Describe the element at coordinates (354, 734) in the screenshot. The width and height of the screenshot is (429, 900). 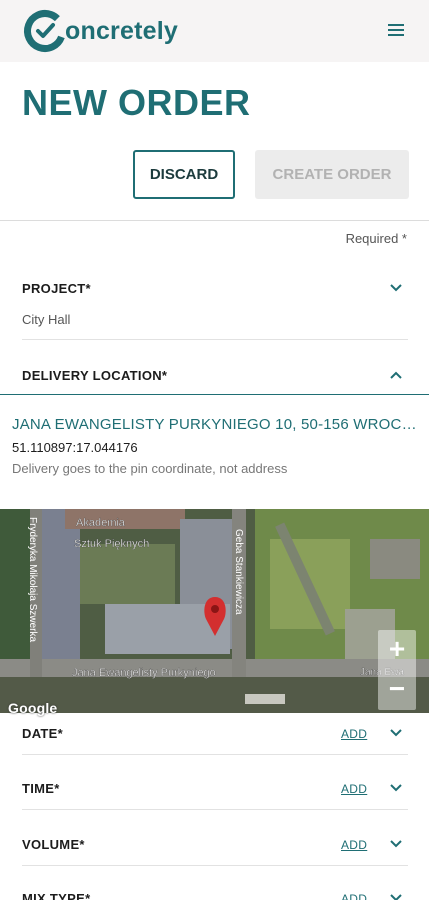
I see `date-add-link: ADD` at that location.